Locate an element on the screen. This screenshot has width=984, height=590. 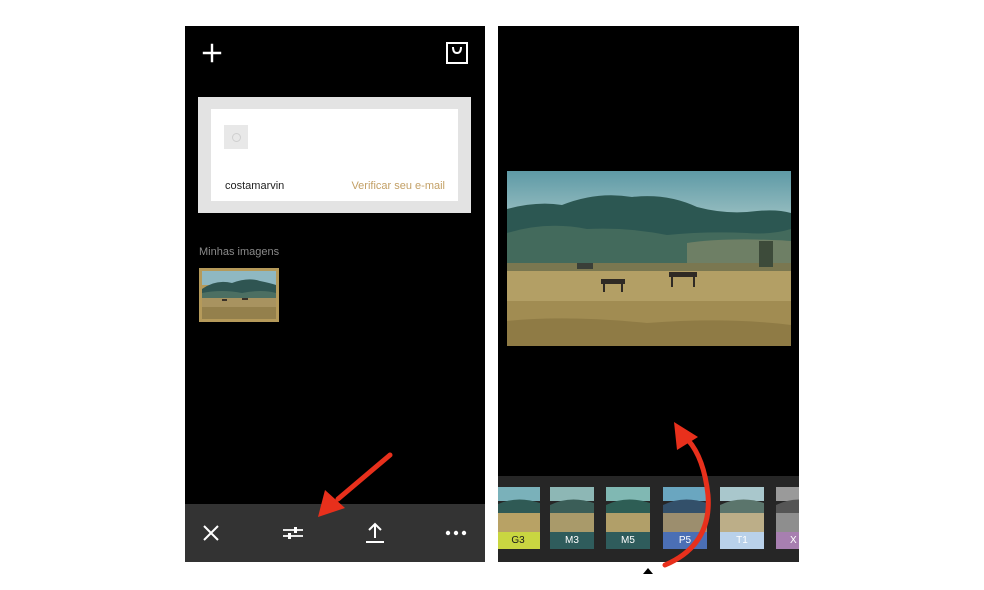
more-button is located at coordinates (456, 533).